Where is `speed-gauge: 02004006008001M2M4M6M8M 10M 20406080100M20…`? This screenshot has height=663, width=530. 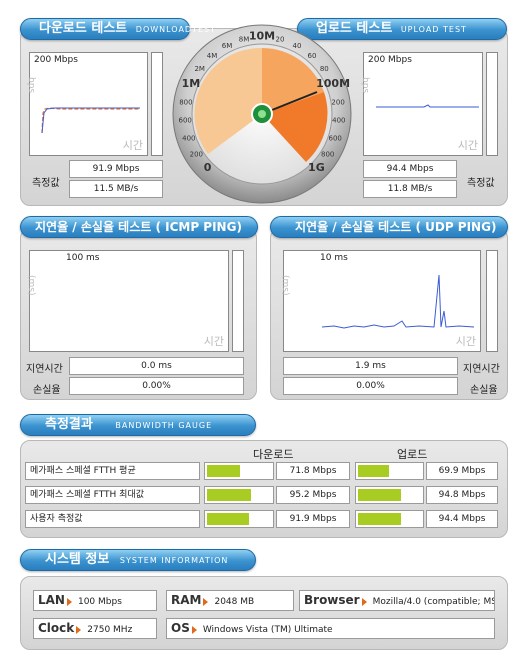 speed-gauge: 02004006008001M2M4M6M8M 10M 20406080100M20… is located at coordinates (262, 114).